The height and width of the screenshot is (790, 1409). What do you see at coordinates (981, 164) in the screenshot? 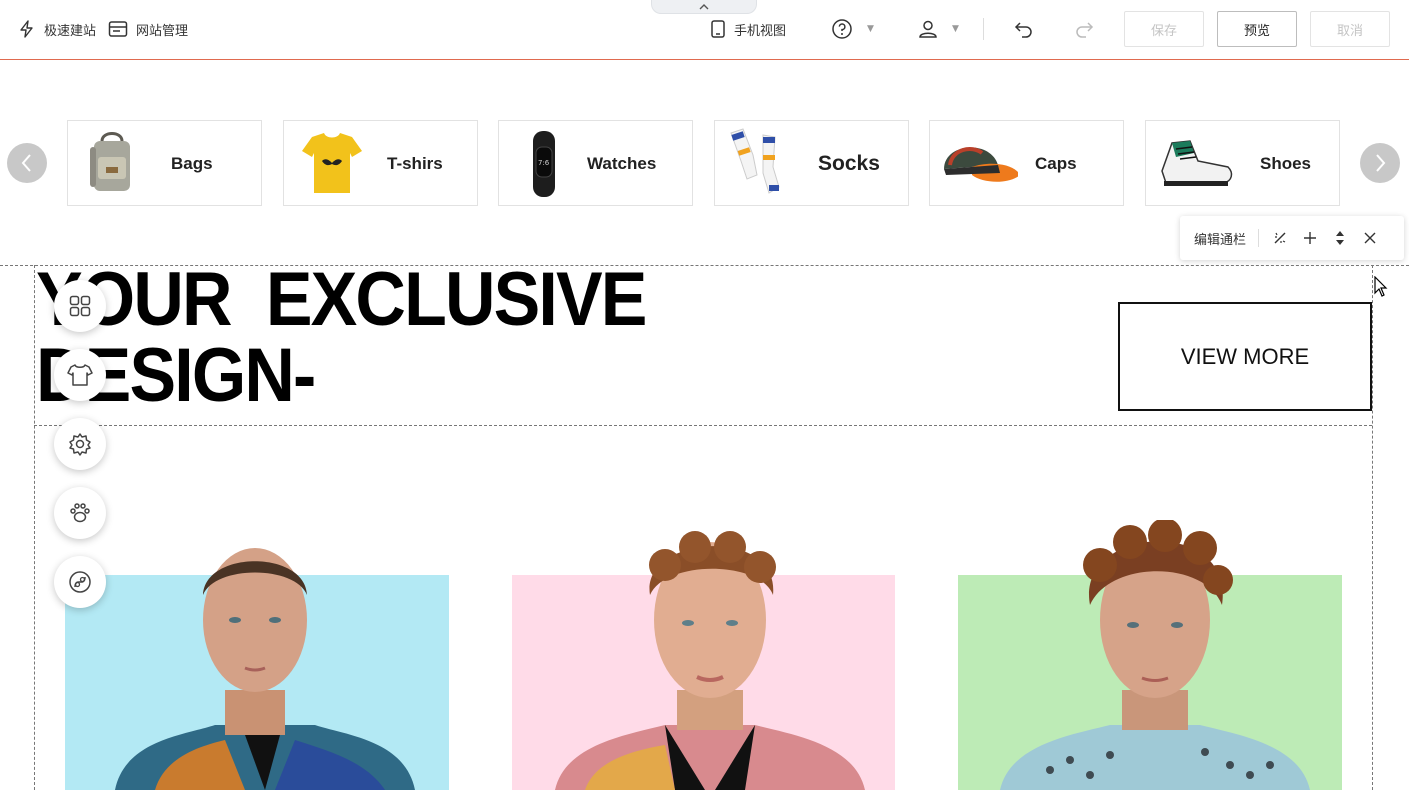
I see `cap-image` at bounding box center [981, 164].